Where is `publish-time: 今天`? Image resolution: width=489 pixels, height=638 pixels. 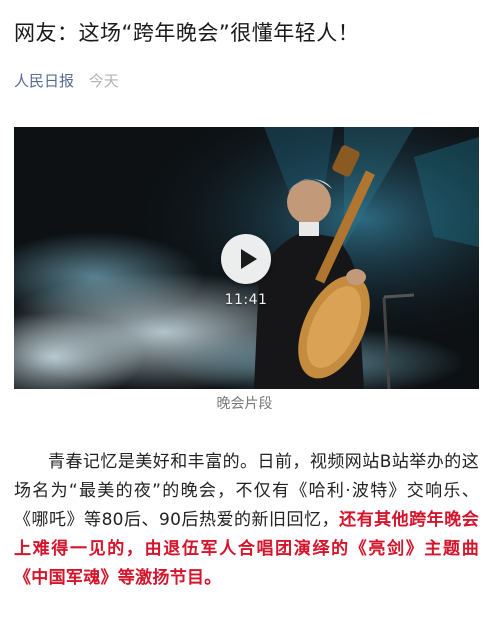
publish-time: 今天 is located at coordinates (103, 81).